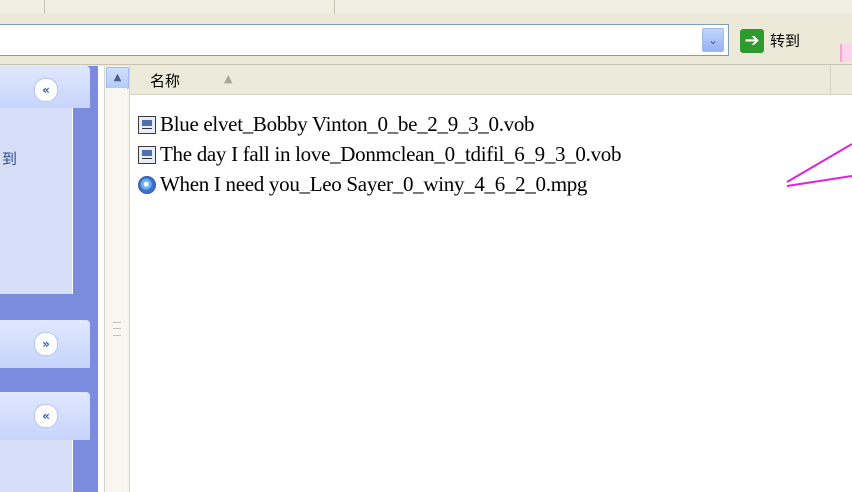  What do you see at coordinates (713, 40) in the screenshot?
I see `address-dropdown-button: ⌄` at bounding box center [713, 40].